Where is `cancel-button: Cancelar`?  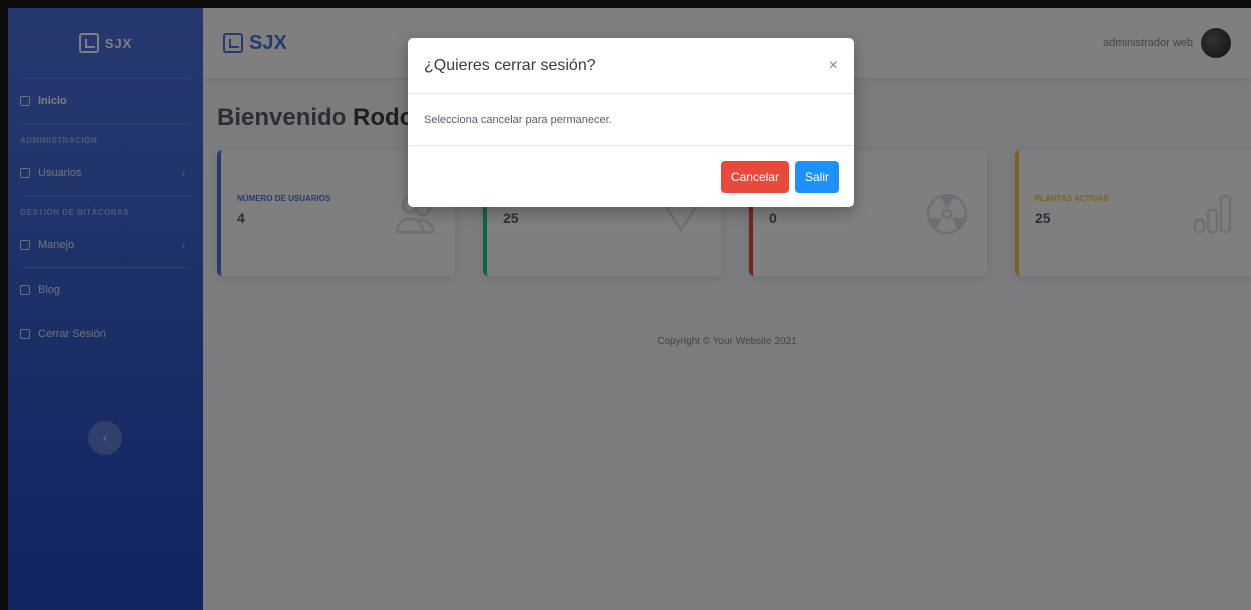 cancel-button: Cancelar is located at coordinates (754, 176).